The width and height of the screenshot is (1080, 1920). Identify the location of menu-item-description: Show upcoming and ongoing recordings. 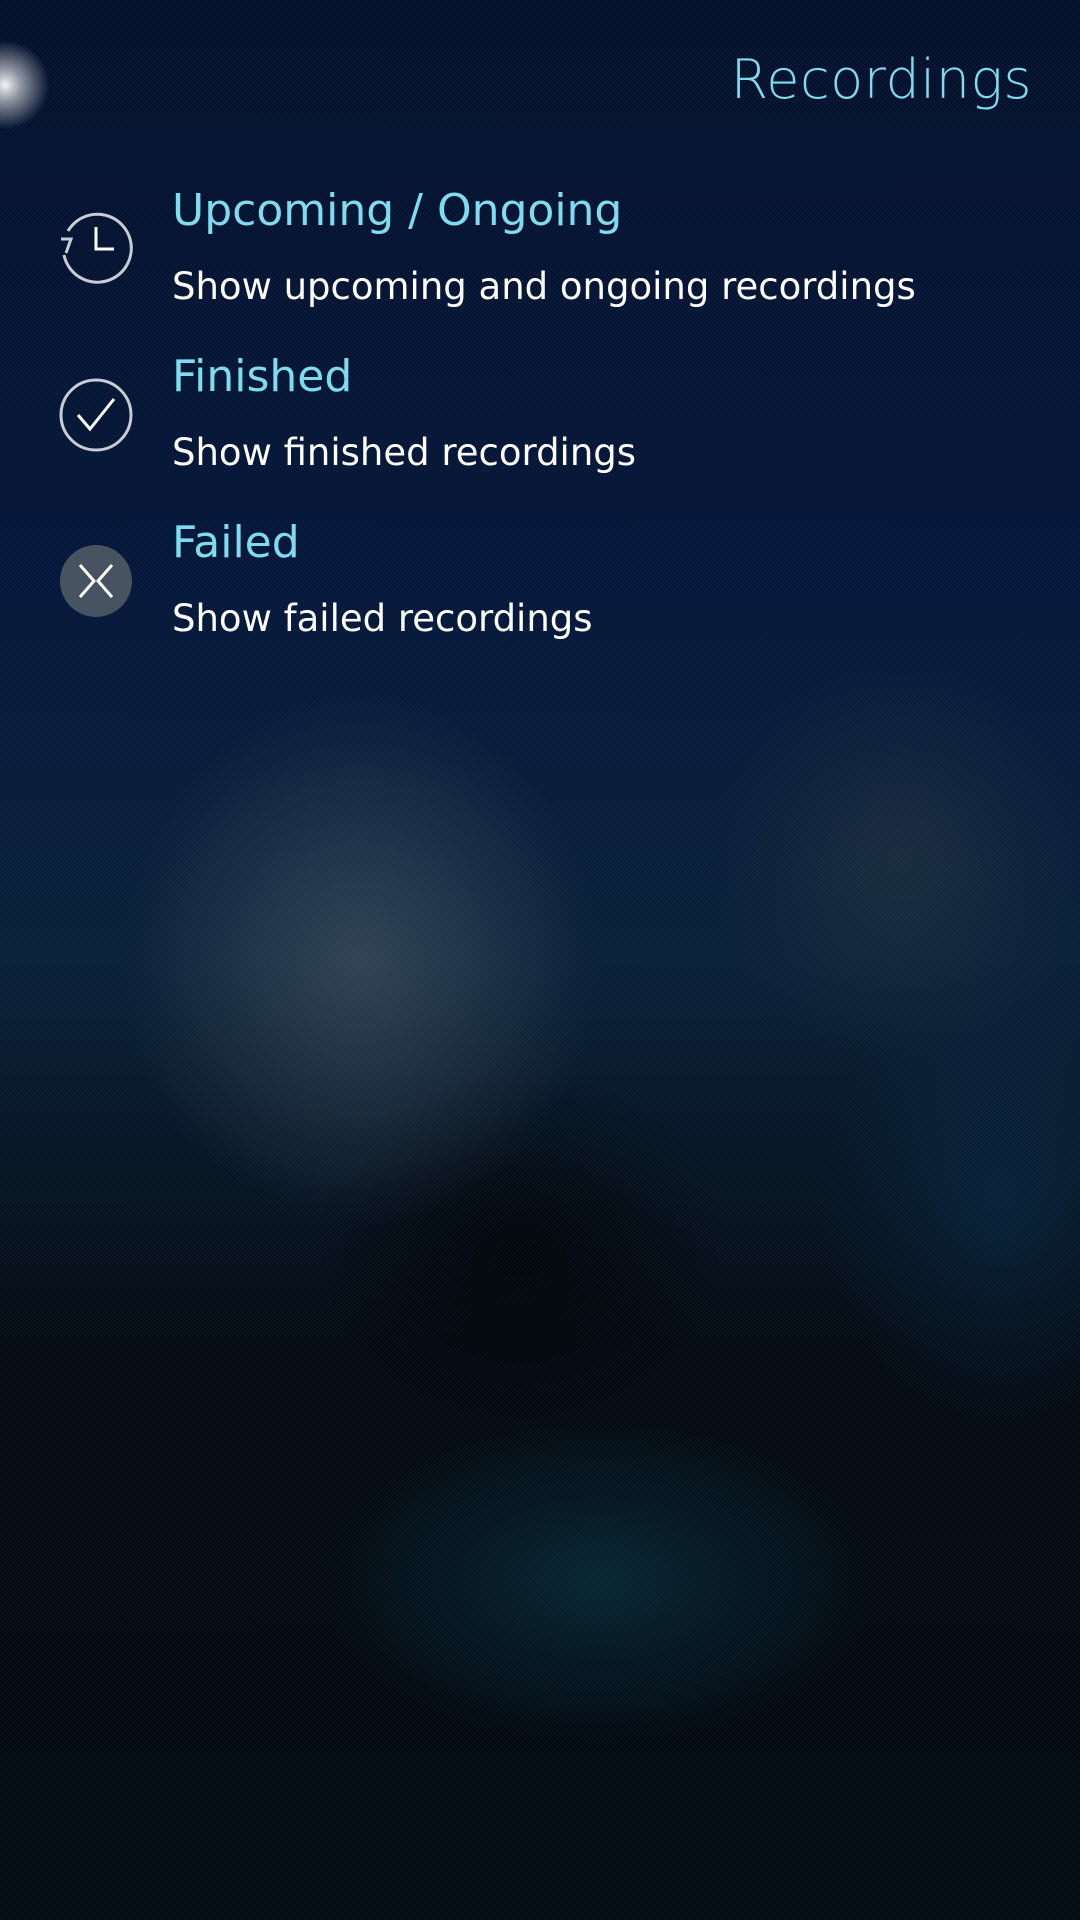
(544, 286).